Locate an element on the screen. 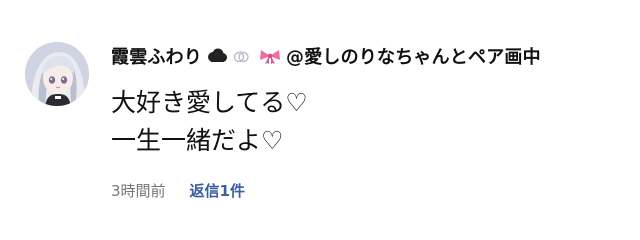 Image resolution: width=640 pixels, height=240 pixels. cloud-icon is located at coordinates (217, 56).